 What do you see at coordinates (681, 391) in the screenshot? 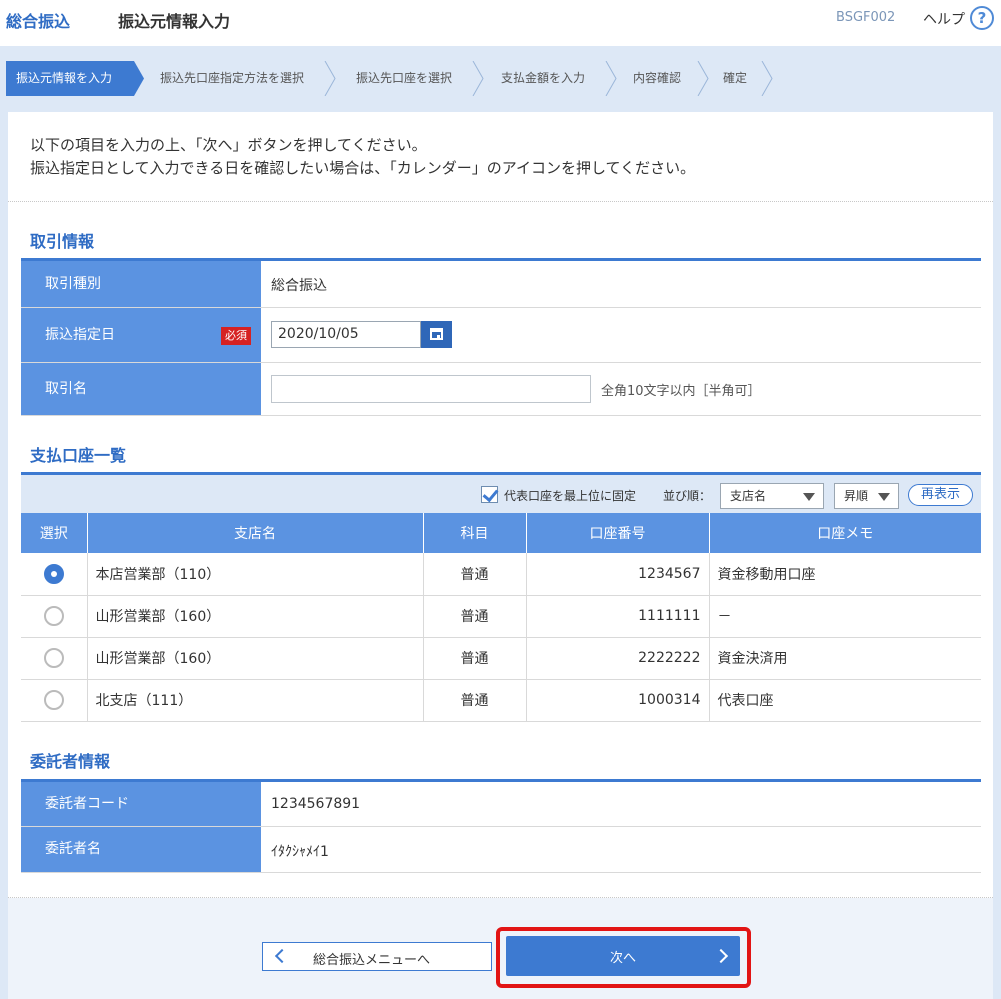
I see `transaction-name-hint: 全角10文字以内［半角可］` at bounding box center [681, 391].